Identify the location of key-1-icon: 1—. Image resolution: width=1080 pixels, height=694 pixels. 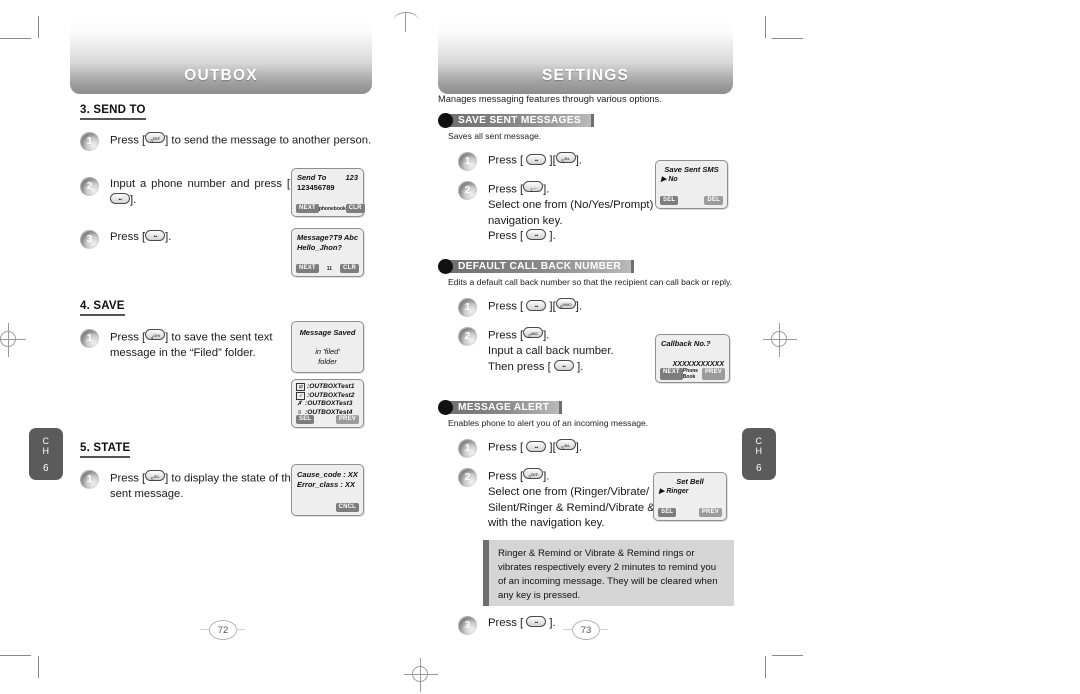
(533, 187).